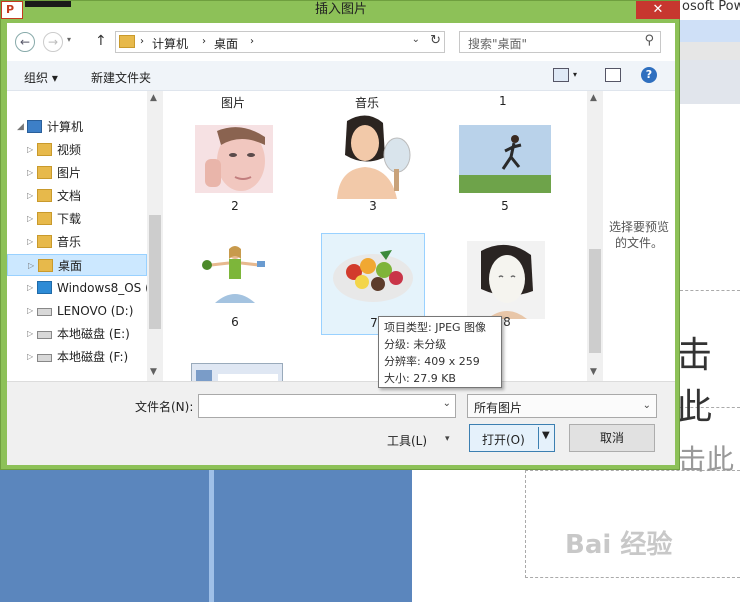 This screenshot has width=740, height=602. I want to click on tooltip-type: 项目类型: JPEG 图像, so click(435, 327).